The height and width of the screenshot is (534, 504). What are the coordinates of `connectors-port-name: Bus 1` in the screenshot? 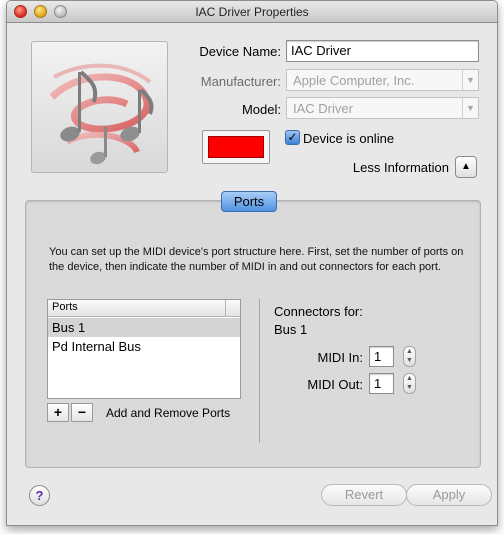 It's located at (291, 329).